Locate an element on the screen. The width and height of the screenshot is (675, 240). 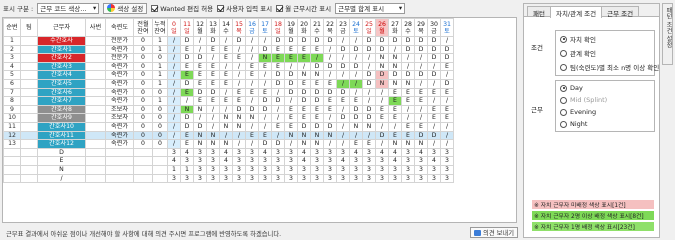
day-header: 27 화 is located at coordinates (395, 27).